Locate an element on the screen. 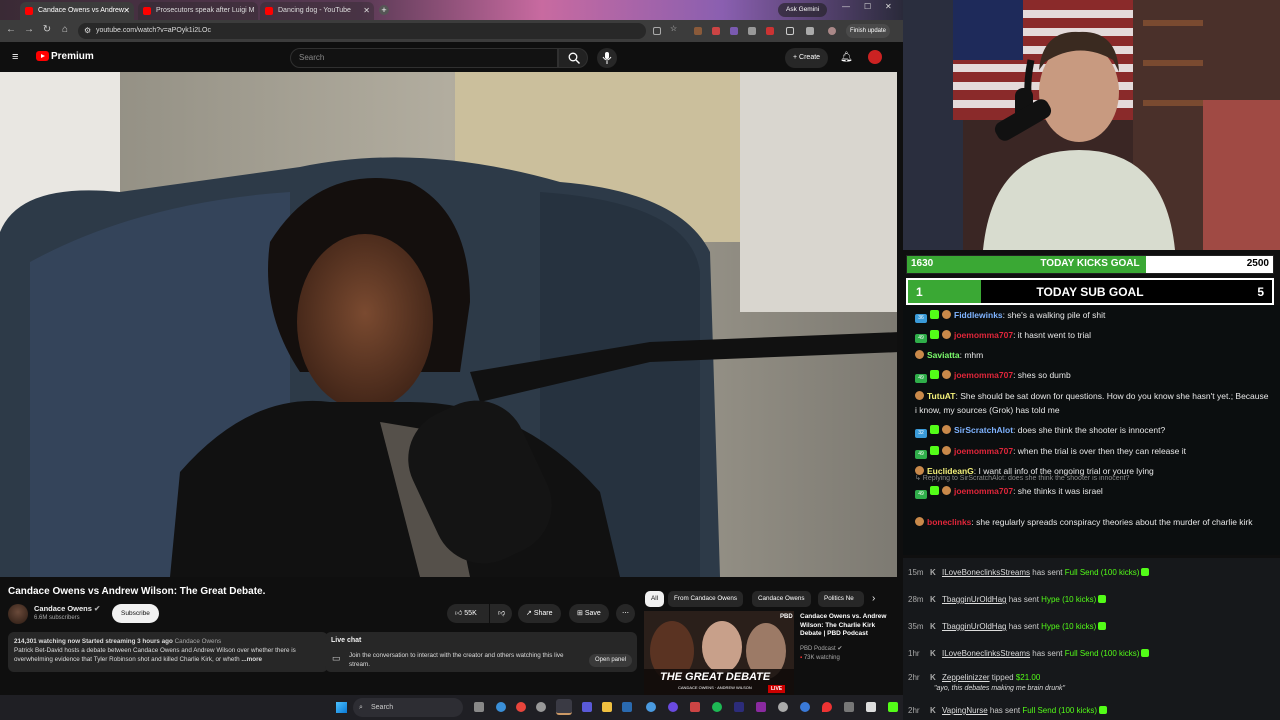 The image size is (1280, 720). install-icon is located at coordinates (657, 31).